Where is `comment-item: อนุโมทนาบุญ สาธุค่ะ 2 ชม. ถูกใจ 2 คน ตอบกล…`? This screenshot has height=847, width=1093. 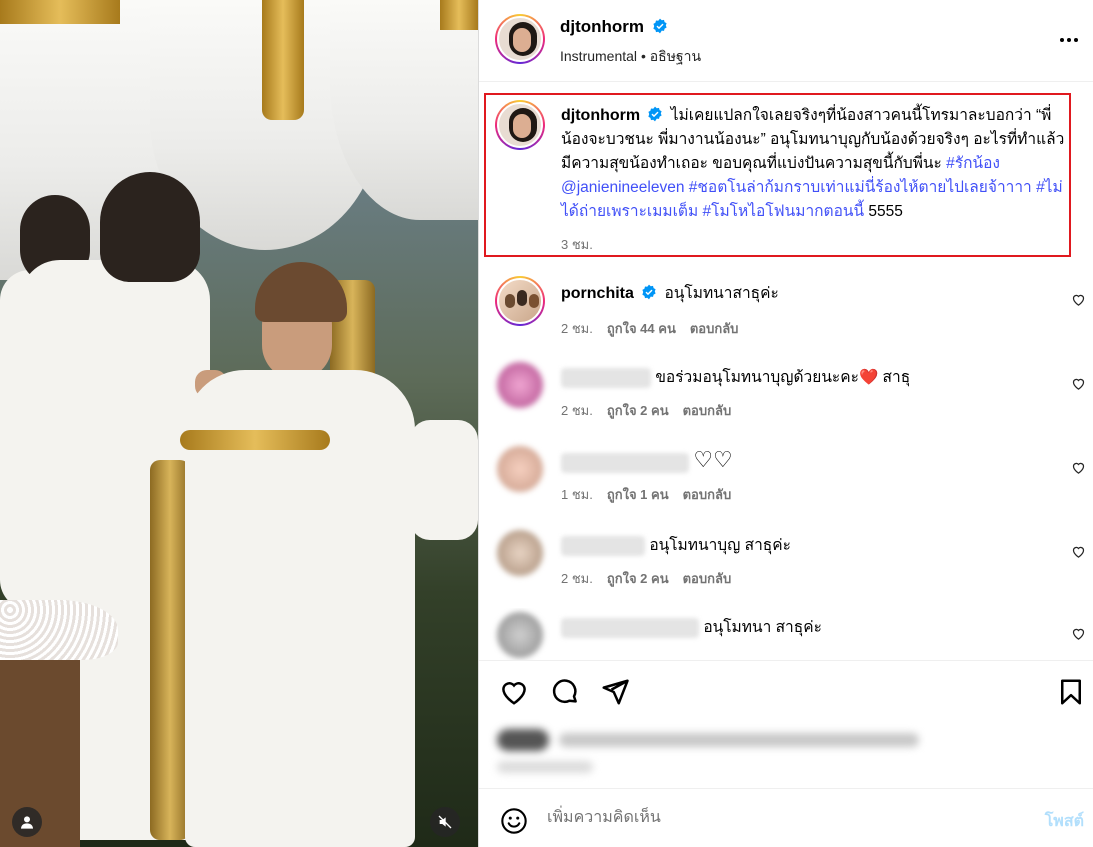 comment-item: อนุโมทนาบุญ สาธุค่ะ 2 ชม. ถูกใจ 2 คน ตอบกล… is located at coordinates (786, 561).